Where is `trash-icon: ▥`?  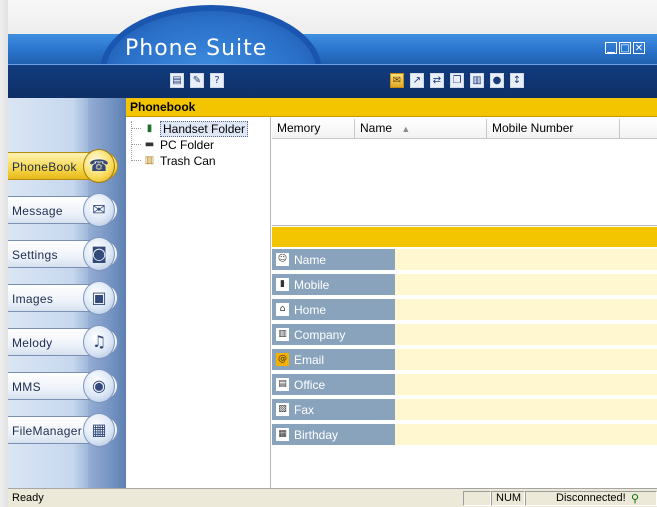
trash-icon: ▥ is located at coordinates (149, 160).